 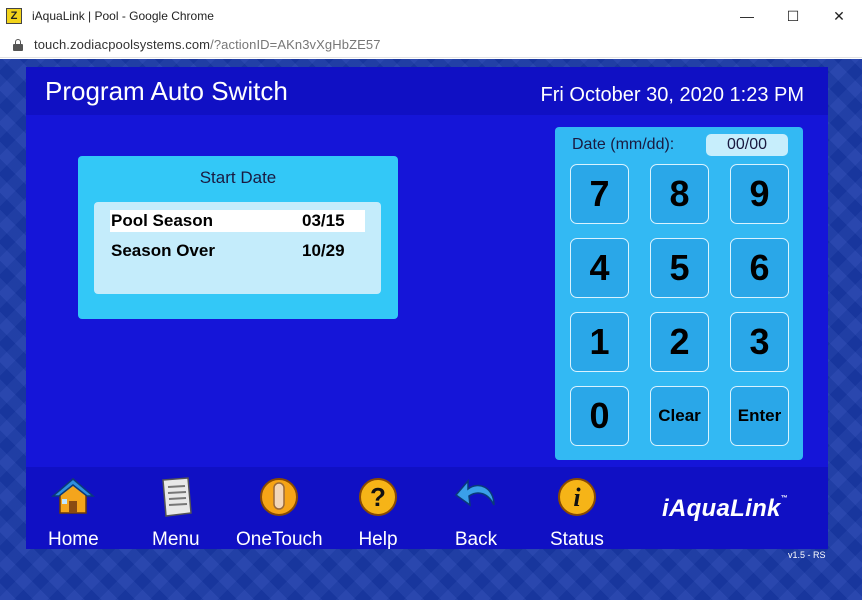 What do you see at coordinates (323, 250) in the screenshot?
I see `season-date: 10/29` at bounding box center [323, 250].